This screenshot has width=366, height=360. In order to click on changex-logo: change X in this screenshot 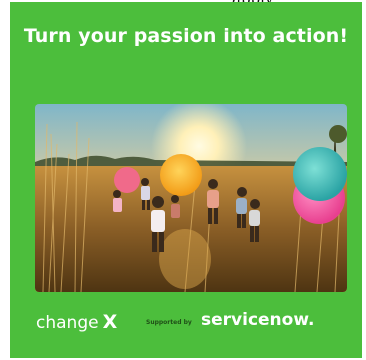, I will do `click(76, 322)`.